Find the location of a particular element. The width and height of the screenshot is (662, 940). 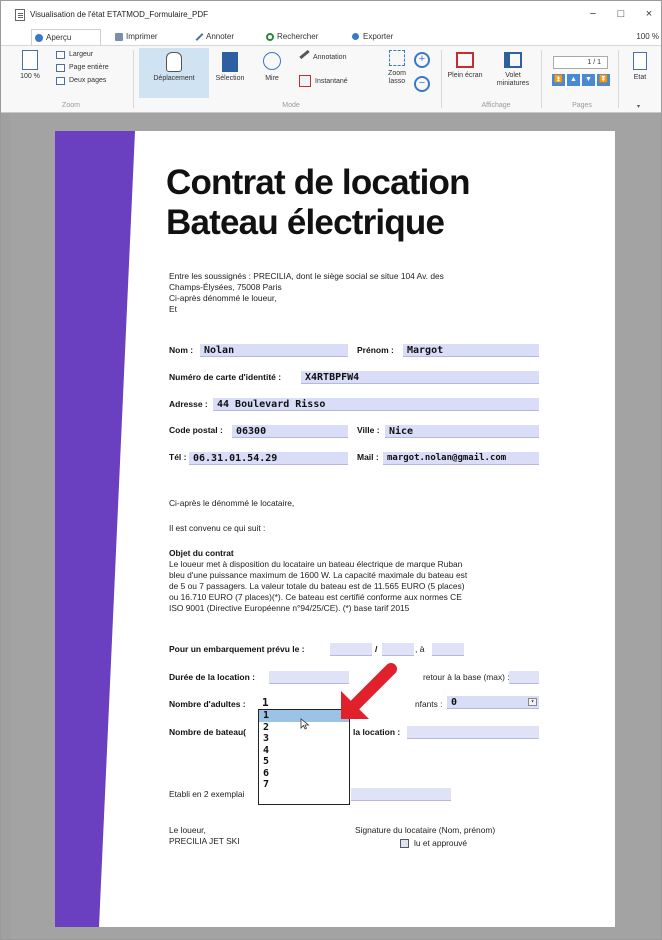

report-icon is located at coordinates (640, 61).